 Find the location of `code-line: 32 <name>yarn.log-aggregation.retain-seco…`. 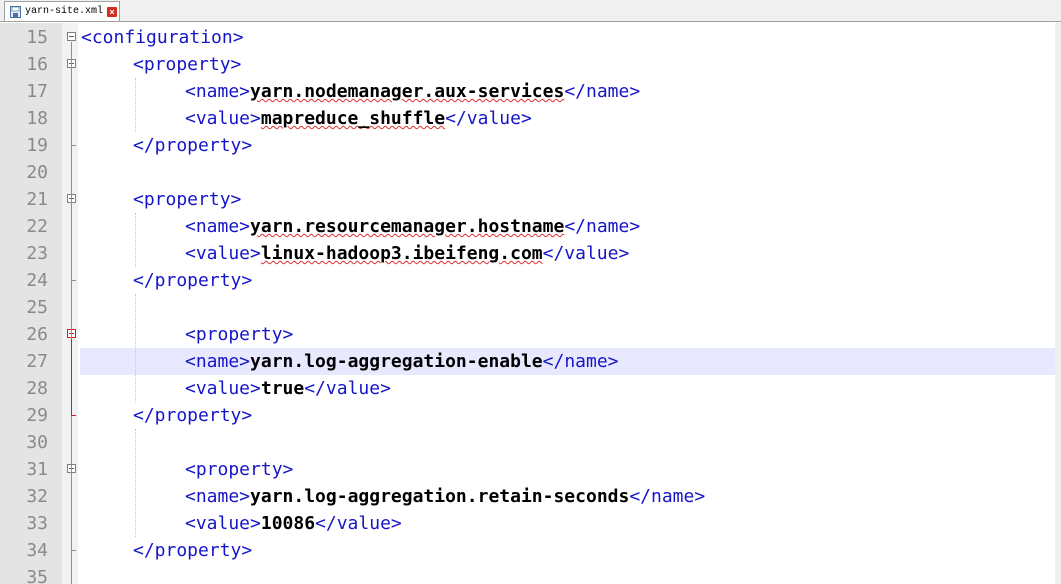

code-line: 32 <name>yarn.log-aggregation.retain-seco… is located at coordinates (527, 496).